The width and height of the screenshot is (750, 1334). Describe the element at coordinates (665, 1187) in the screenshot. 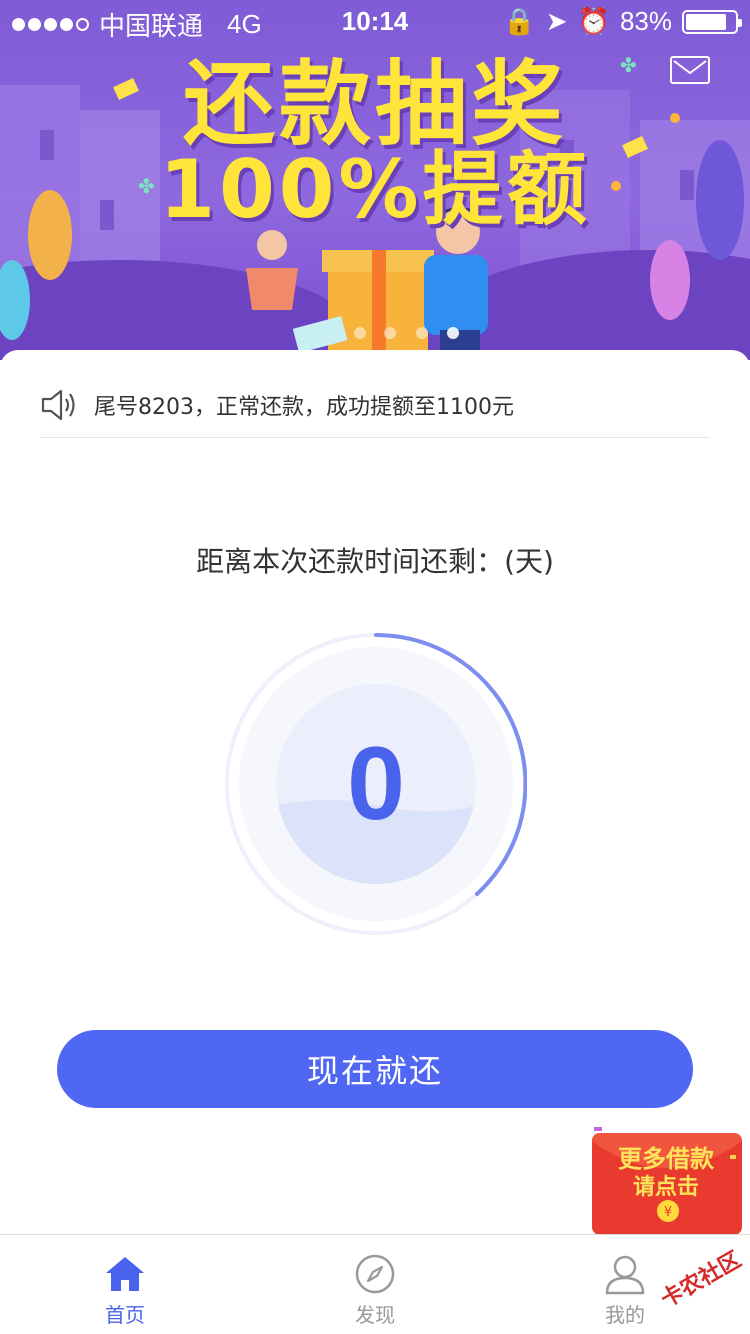

I see `promo-line2: 请点击` at that location.